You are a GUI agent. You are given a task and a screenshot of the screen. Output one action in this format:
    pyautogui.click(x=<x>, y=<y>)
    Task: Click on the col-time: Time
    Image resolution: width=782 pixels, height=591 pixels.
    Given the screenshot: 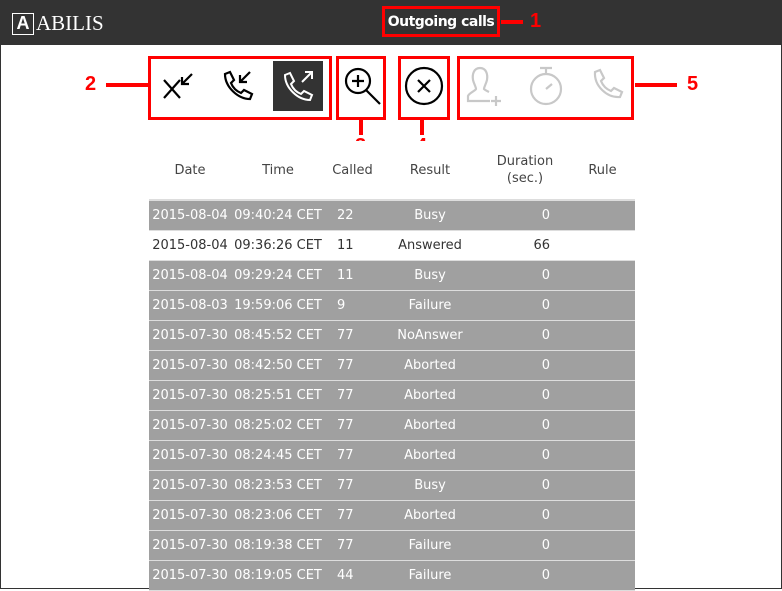 What is the action you would take?
    pyautogui.click(x=278, y=171)
    